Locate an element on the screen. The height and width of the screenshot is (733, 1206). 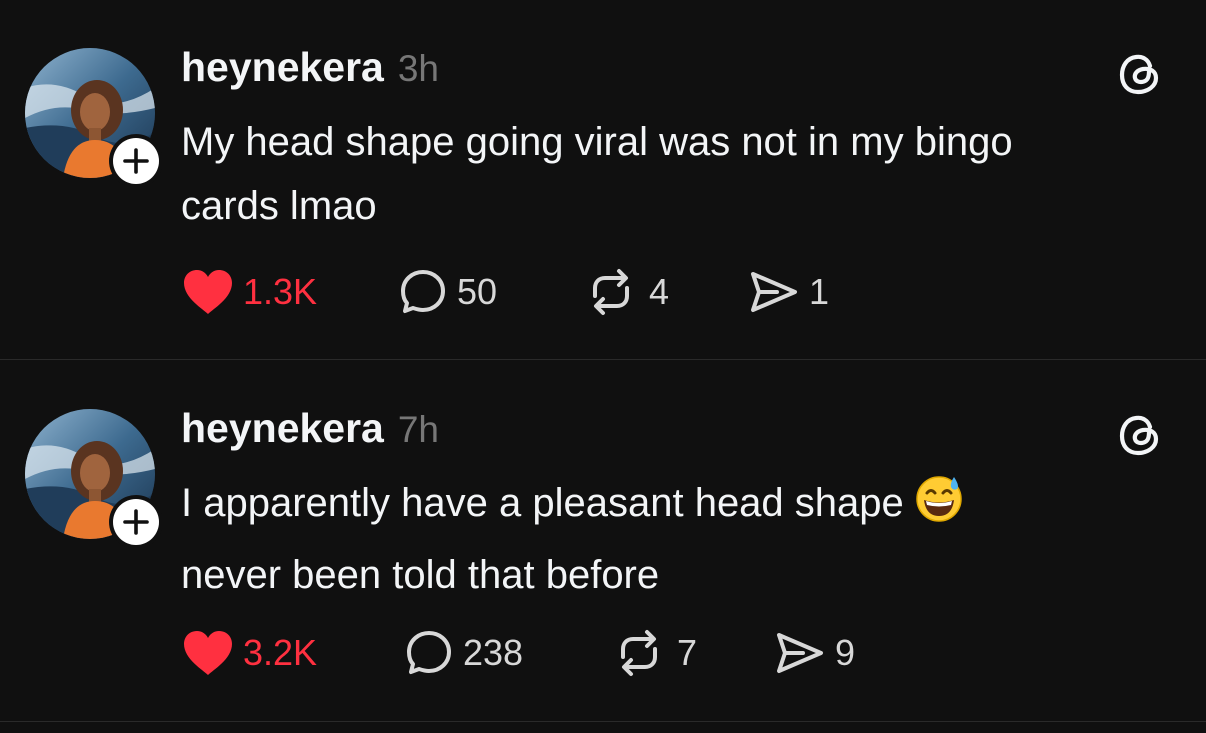
like-button: 3.2K is located at coordinates (249, 653).